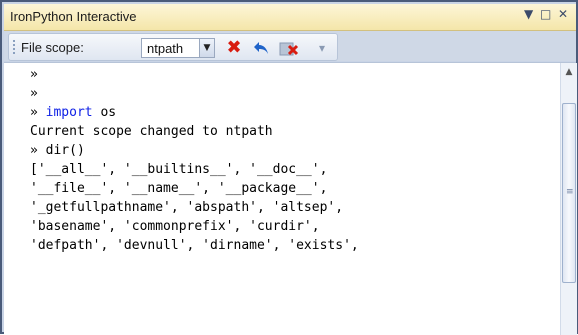 The height and width of the screenshot is (335, 578). I want to click on chevron-down-icon: ▼, so click(206, 48).